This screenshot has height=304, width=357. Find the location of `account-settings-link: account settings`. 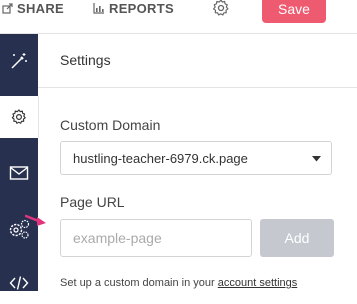

account-settings-link: account settings is located at coordinates (258, 283).